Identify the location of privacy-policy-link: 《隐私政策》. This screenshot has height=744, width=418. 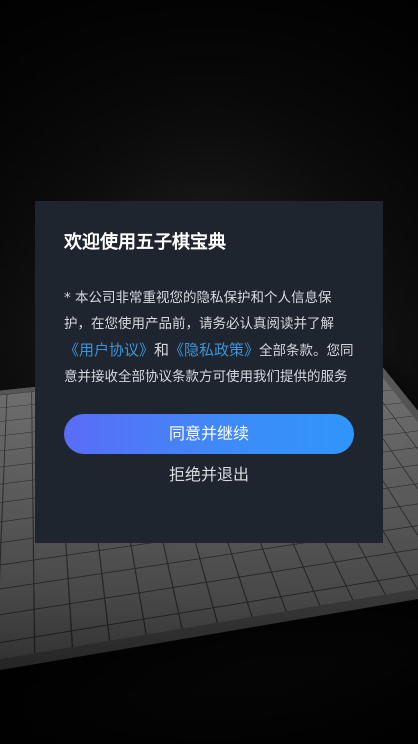
(214, 350).